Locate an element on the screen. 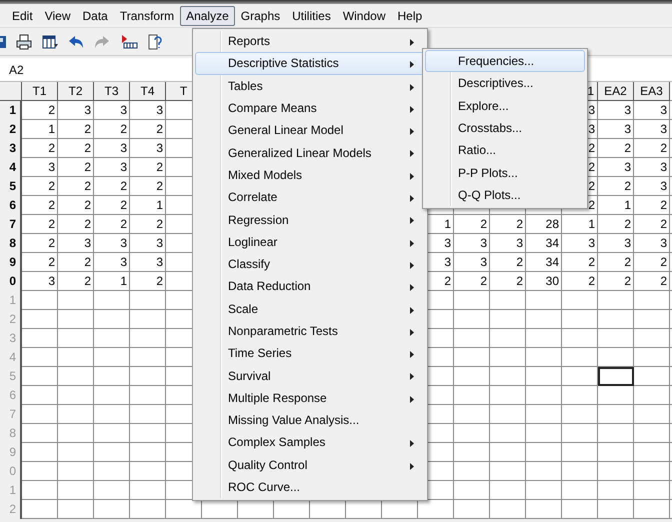 The width and height of the screenshot is (672, 522). menu-bar-item: Utilities is located at coordinates (311, 16).